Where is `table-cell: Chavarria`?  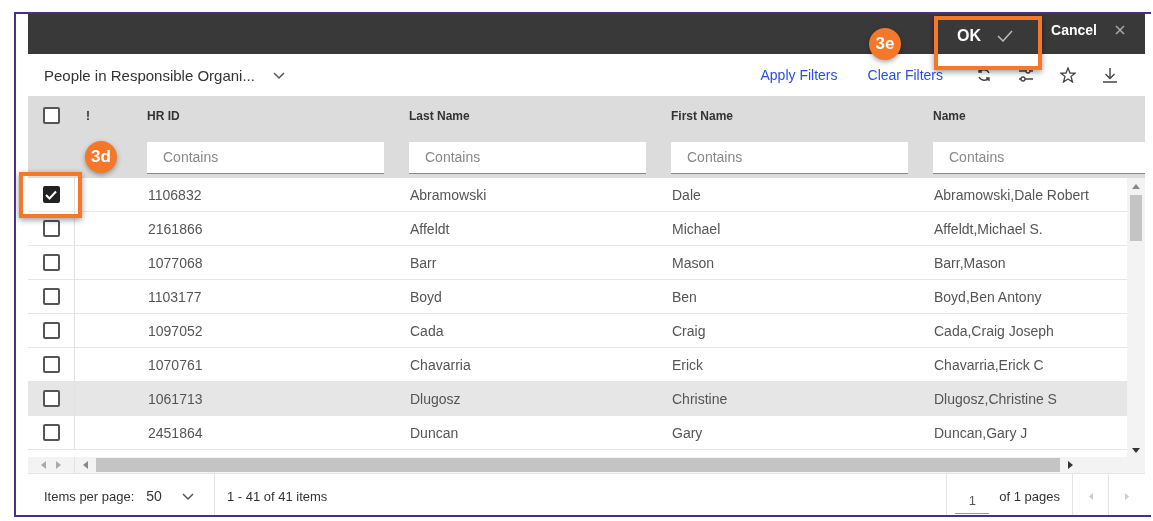
table-cell: Chavarria is located at coordinates (440, 364).